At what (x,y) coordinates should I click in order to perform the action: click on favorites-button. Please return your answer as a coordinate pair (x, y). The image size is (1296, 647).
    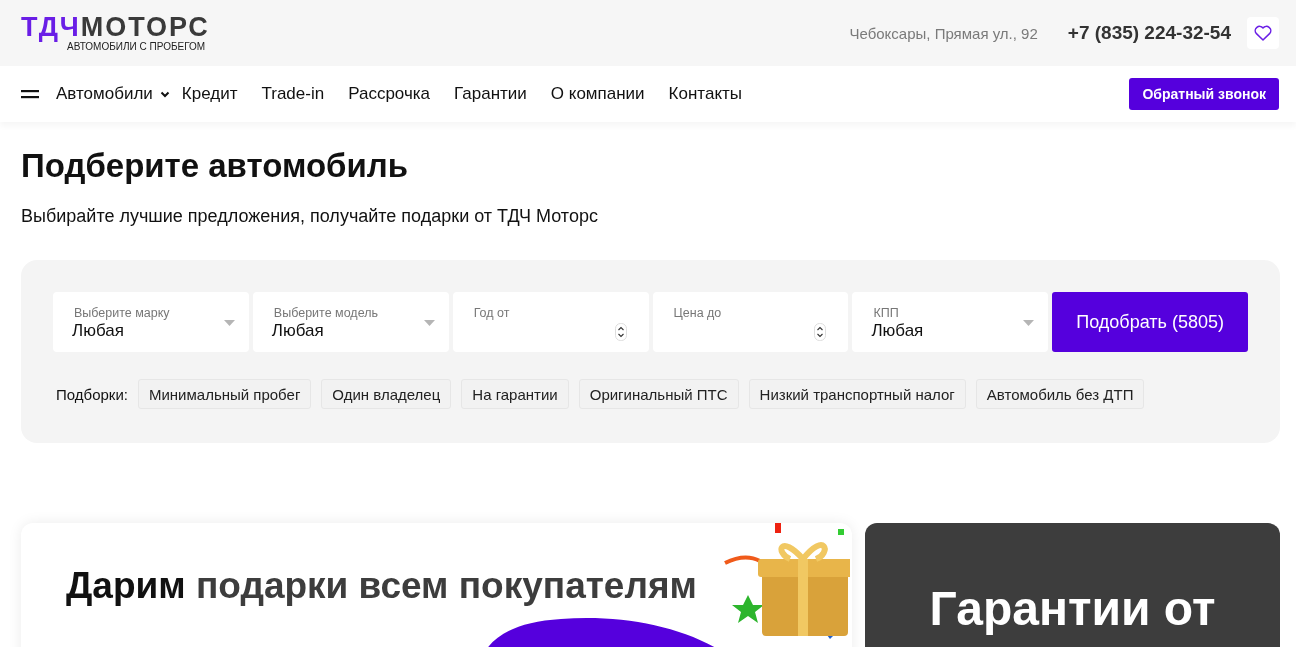
    Looking at the image, I should click on (1263, 33).